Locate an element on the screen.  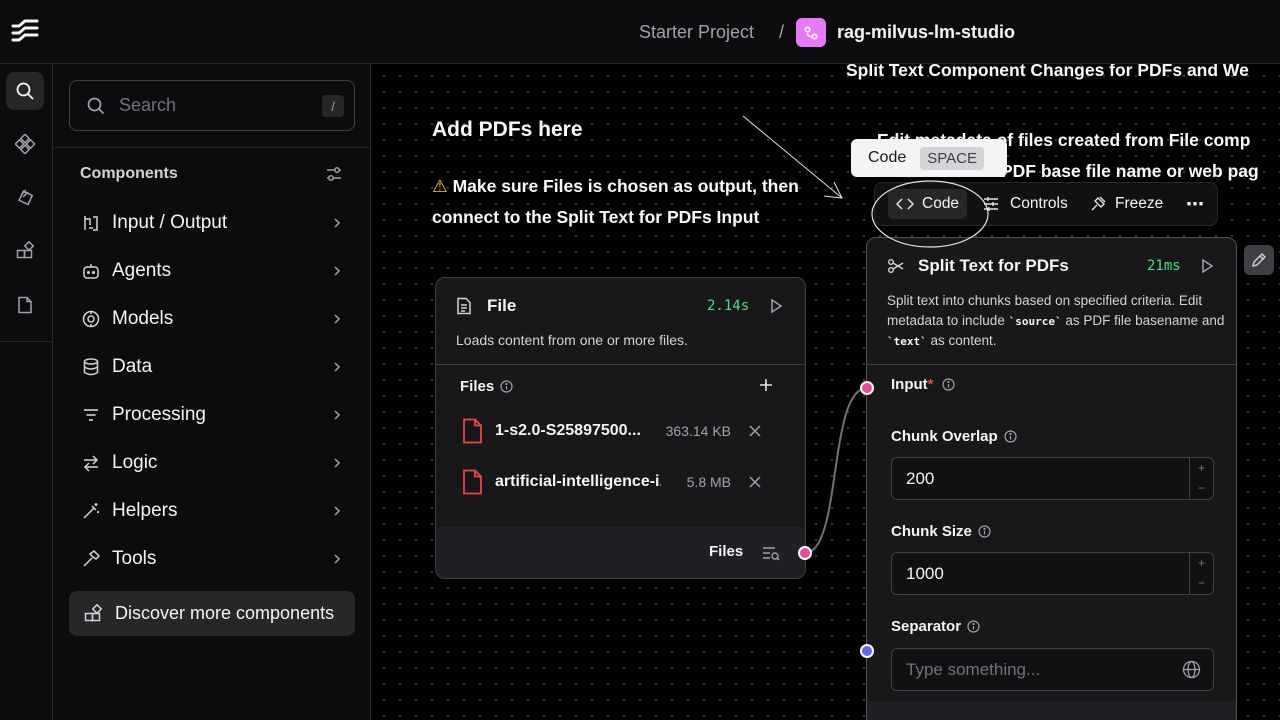
chunk-size-field-label: Chunk Size is located at coordinates (941, 531).